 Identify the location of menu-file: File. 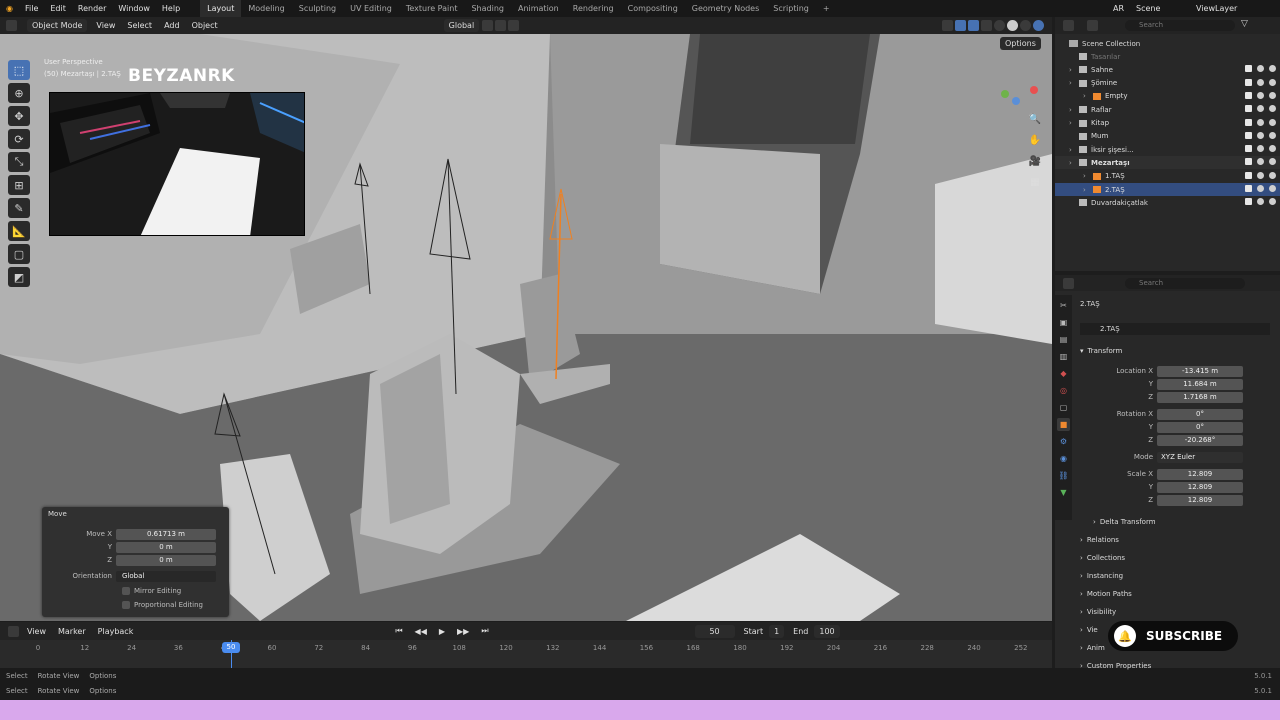
(31, 8).